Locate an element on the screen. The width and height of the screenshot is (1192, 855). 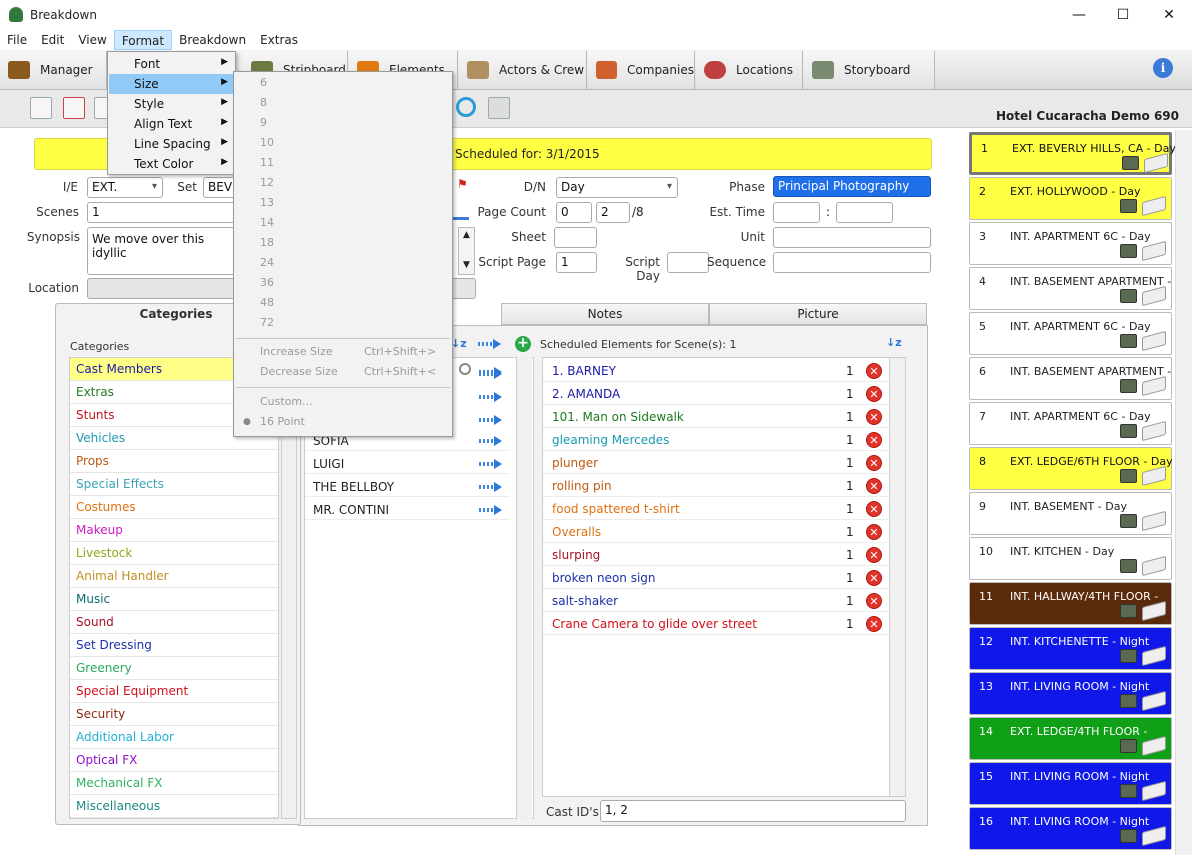
menu-edit: Edit is located at coordinates (52, 40).